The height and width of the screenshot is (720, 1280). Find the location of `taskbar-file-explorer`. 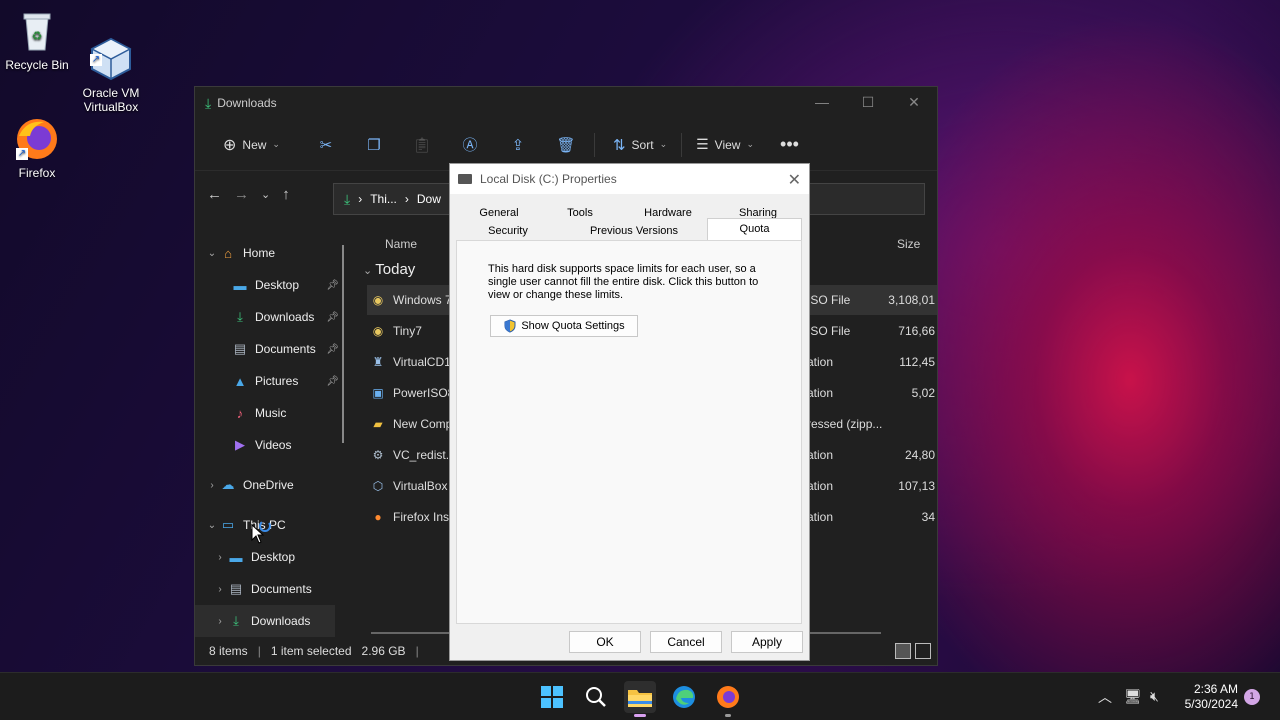

taskbar-file-explorer is located at coordinates (640, 699).